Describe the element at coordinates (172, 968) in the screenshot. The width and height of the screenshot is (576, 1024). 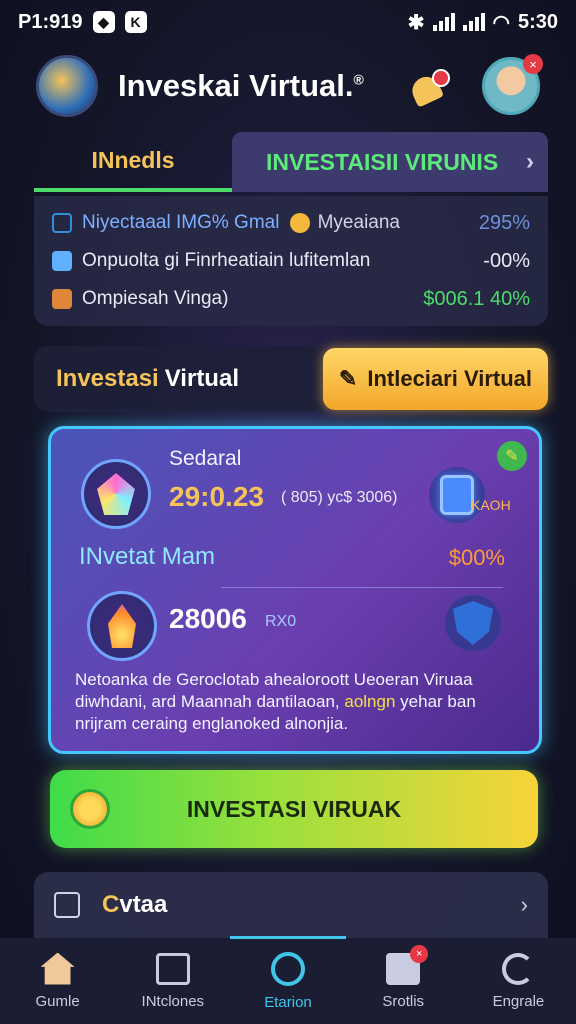
I see `box-icon` at that location.